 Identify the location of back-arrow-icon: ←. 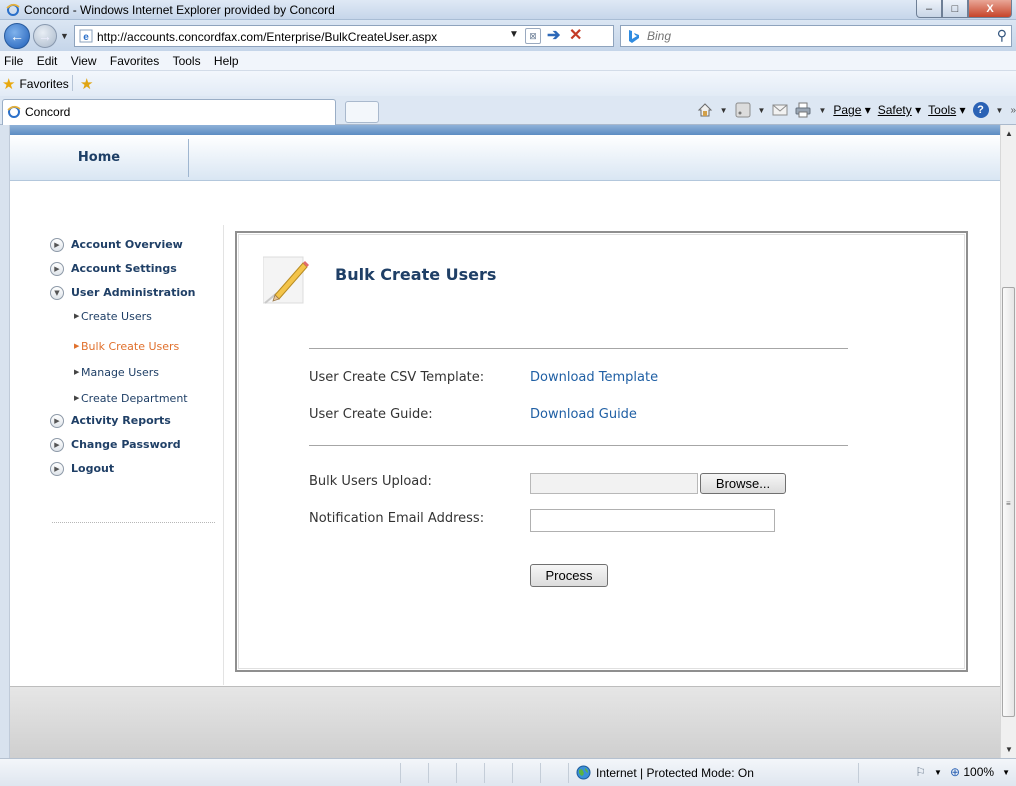
(17, 36).